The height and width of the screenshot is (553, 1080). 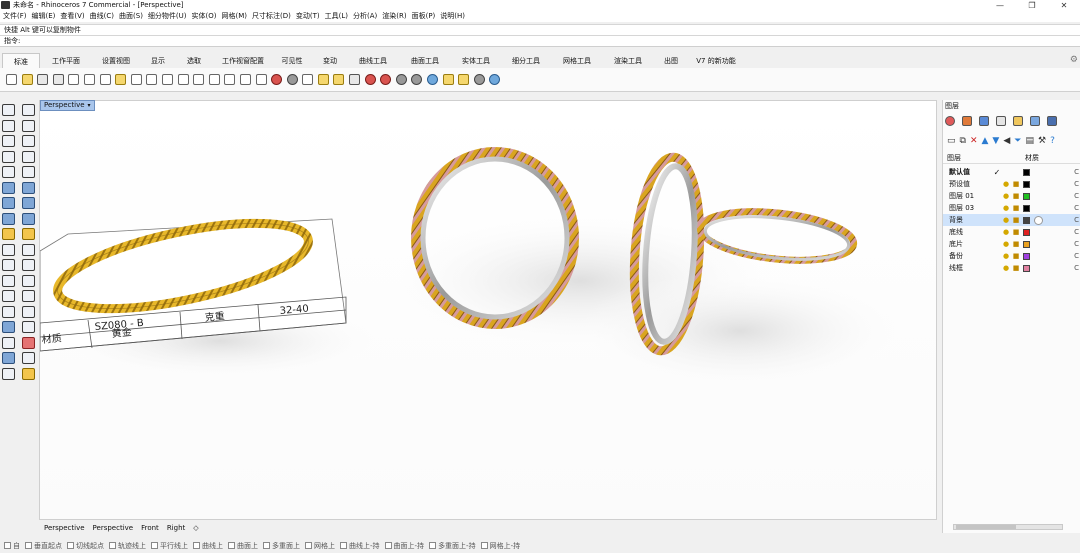 I want to click on restore-icon: ❐, so click(x=1032, y=5).